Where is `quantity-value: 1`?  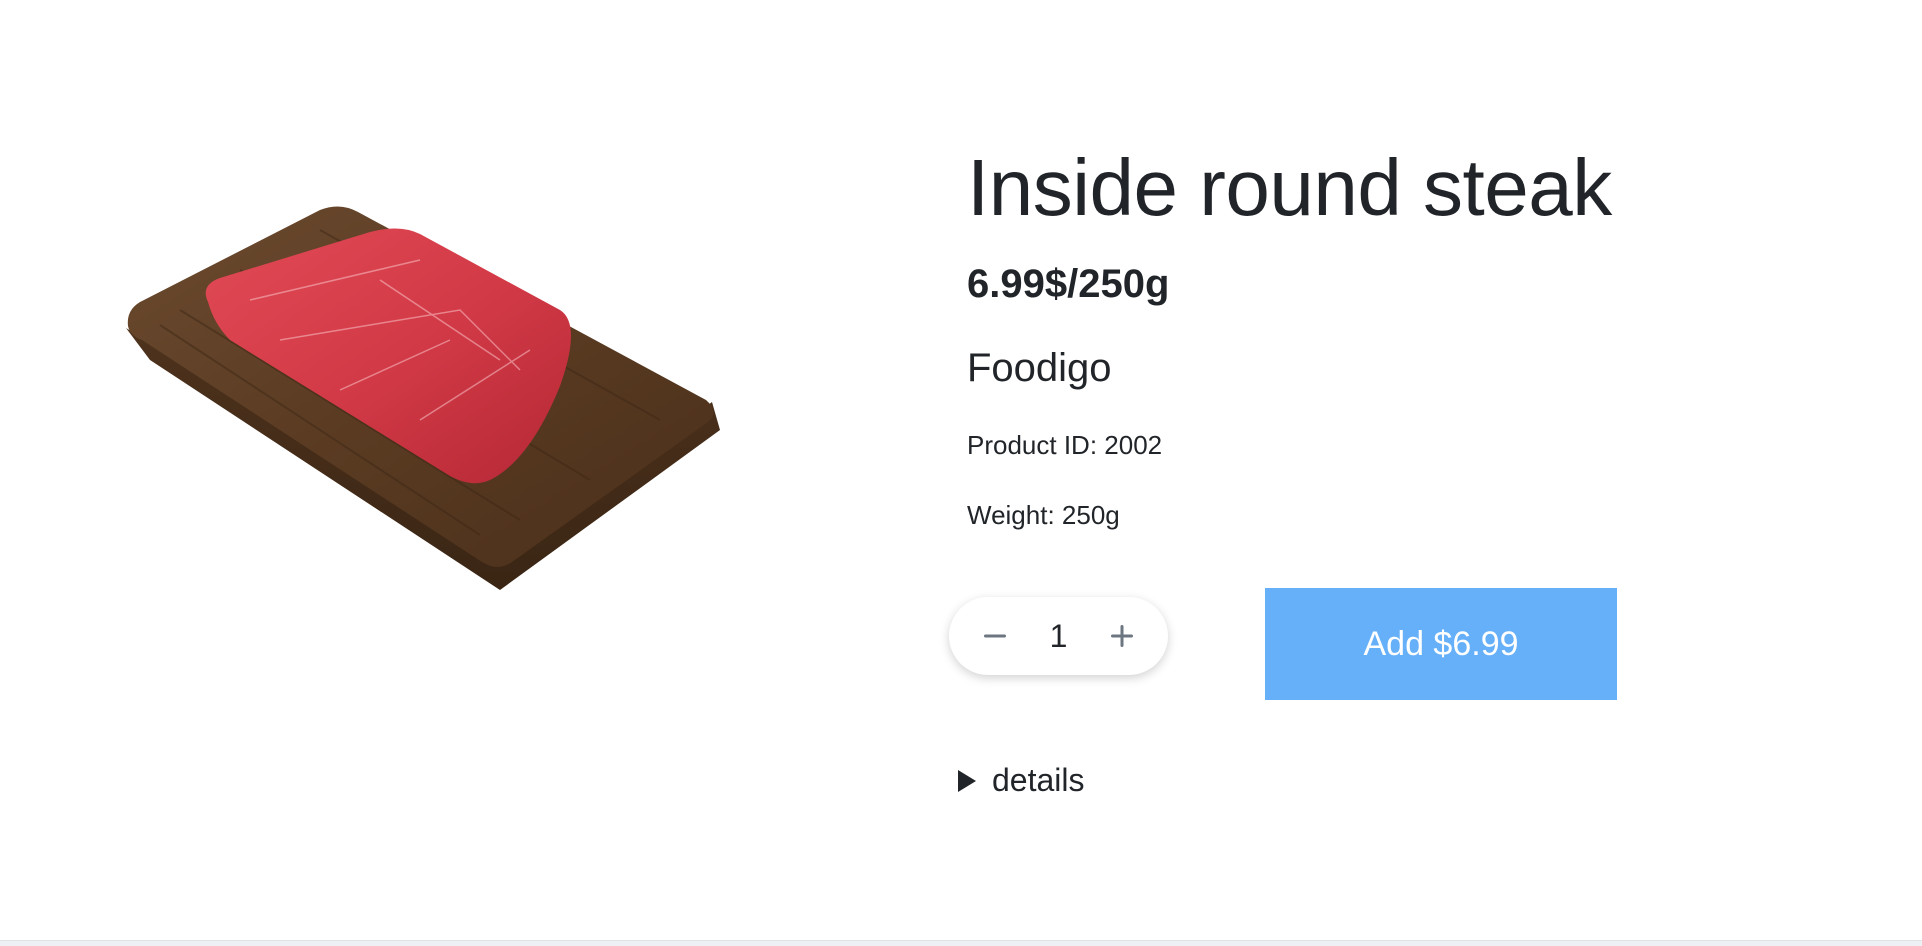
quantity-value: 1 is located at coordinates (1059, 636).